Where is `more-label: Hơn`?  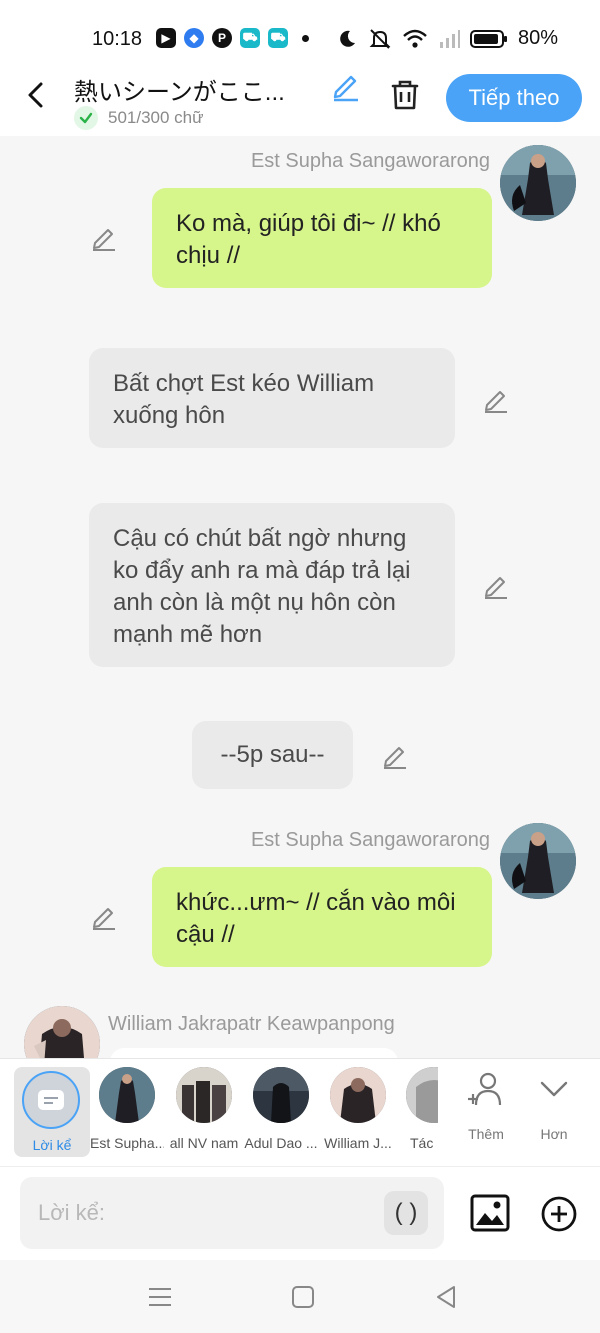 more-label: Hơn is located at coordinates (554, 1134).